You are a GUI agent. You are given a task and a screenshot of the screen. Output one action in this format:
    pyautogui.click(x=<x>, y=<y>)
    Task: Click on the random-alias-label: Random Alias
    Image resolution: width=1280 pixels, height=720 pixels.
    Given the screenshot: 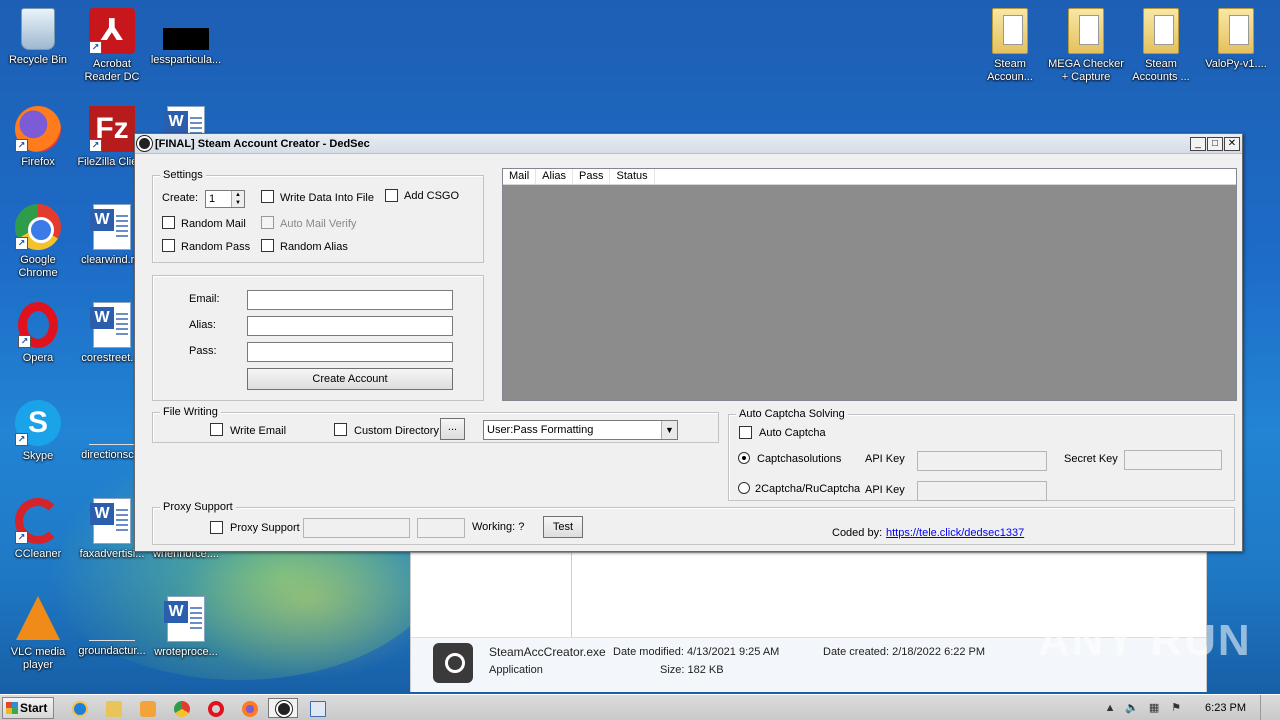 What is the action you would take?
    pyautogui.click(x=314, y=247)
    